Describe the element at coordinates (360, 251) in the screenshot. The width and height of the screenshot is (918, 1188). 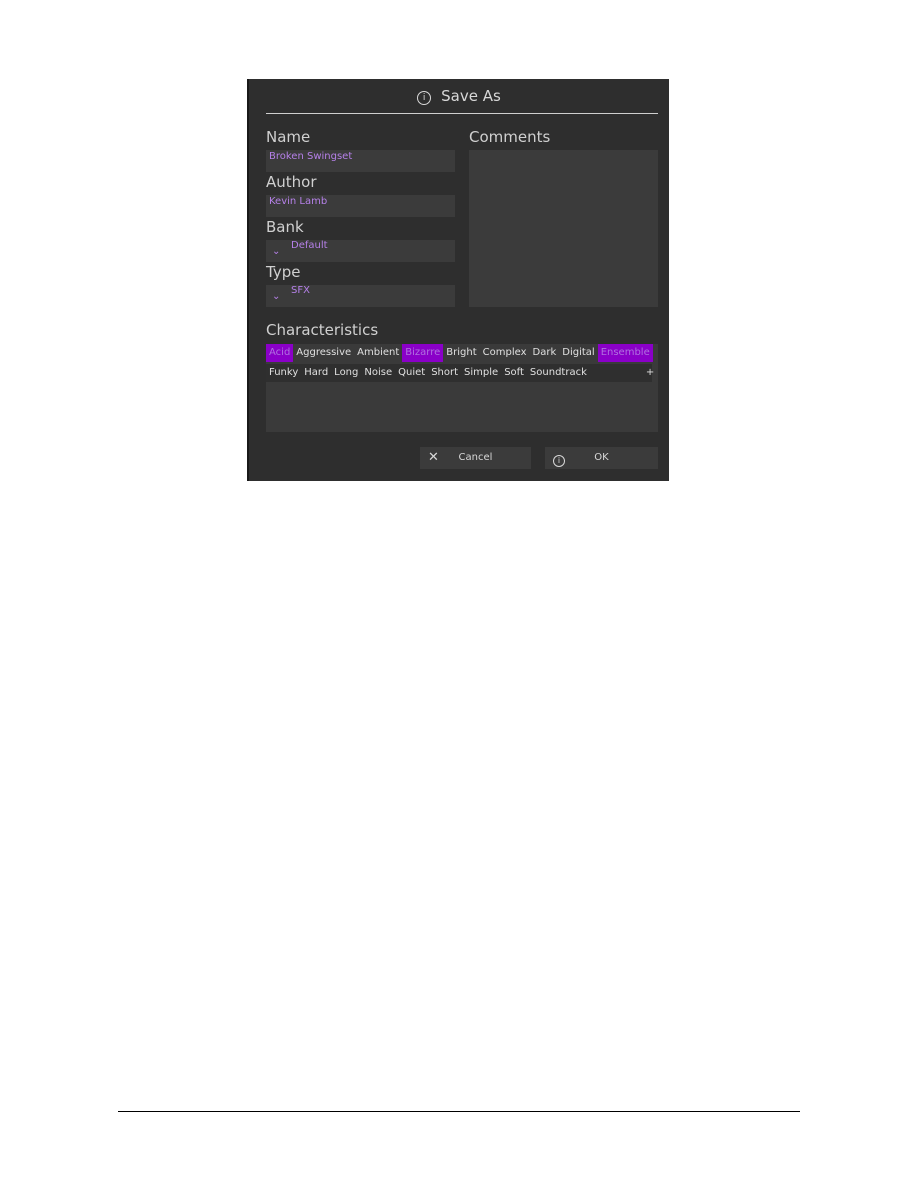
I see `bank-dropdown: ⌄ Default` at that location.